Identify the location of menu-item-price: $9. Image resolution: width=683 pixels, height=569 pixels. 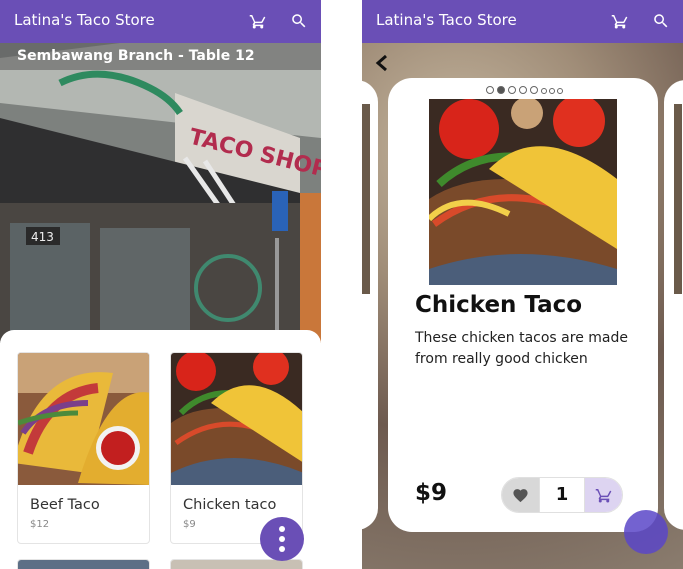
(189, 524).